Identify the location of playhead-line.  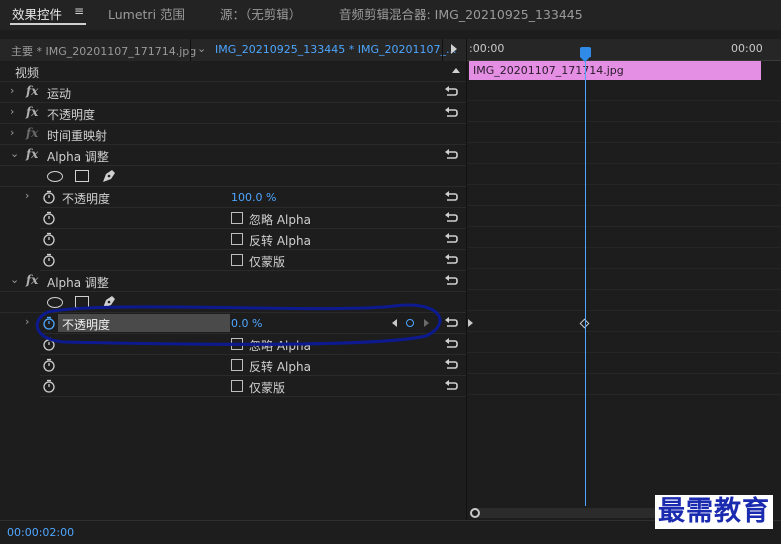
(585, 277).